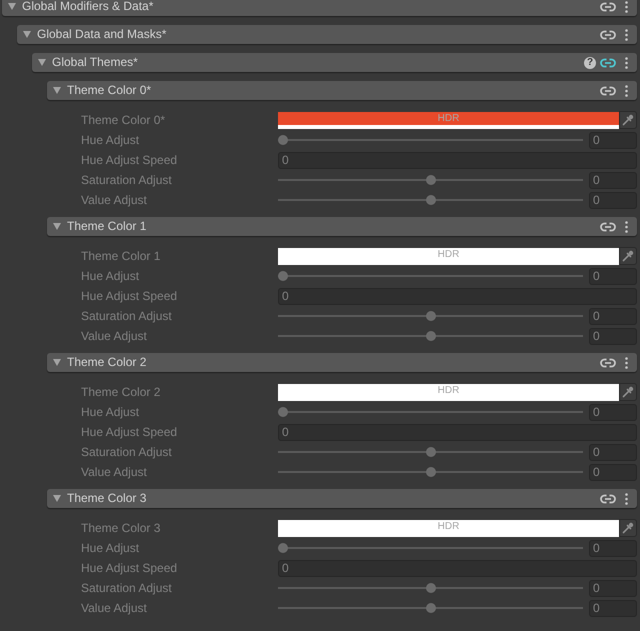 The width and height of the screenshot is (640, 631). Describe the element at coordinates (319, 8) in the screenshot. I see `foldout-header: Global Modifiers & Data*` at that location.